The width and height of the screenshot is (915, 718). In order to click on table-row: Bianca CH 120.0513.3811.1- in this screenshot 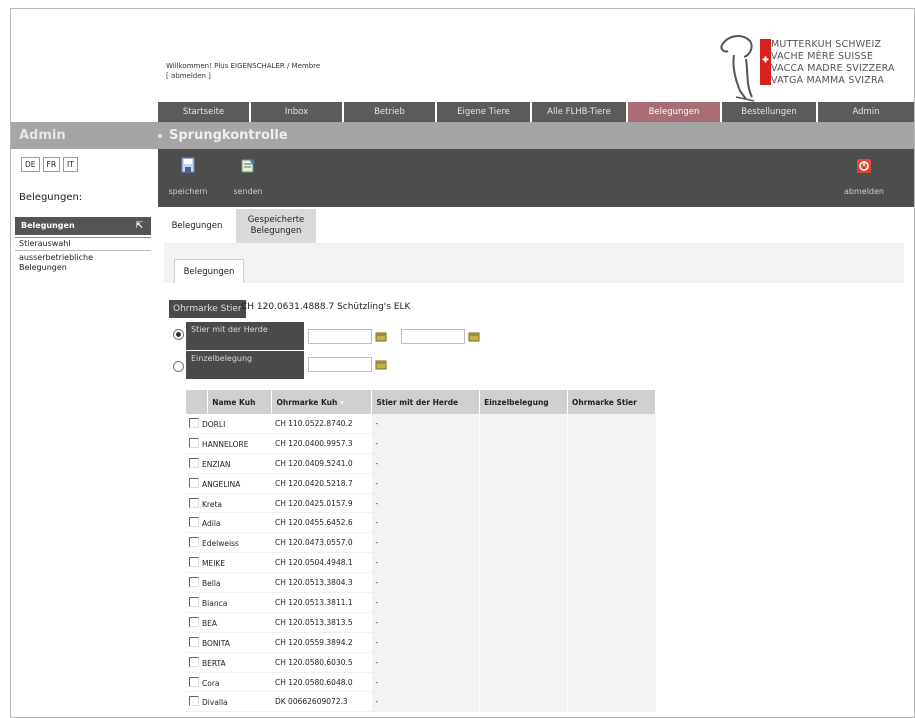, I will do `click(421, 602)`.